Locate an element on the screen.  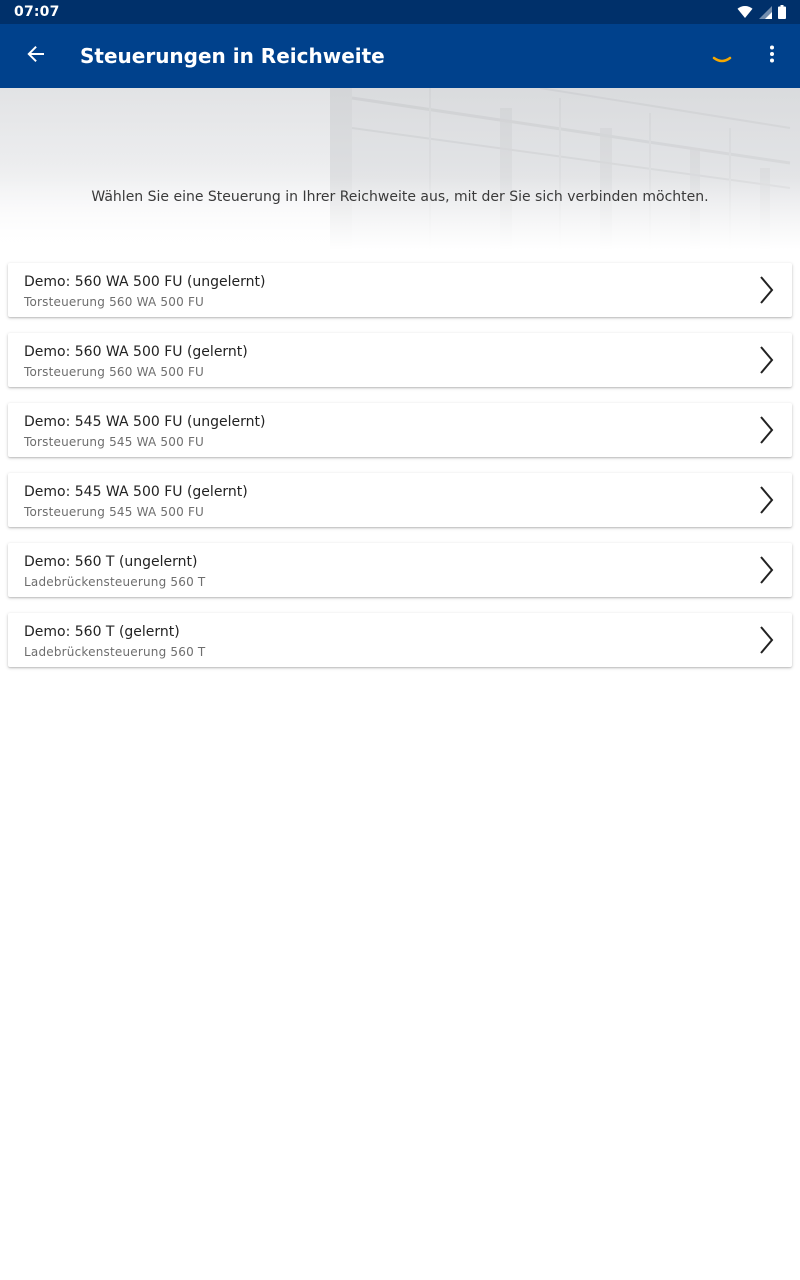
building-background-image is located at coordinates (400, 169).